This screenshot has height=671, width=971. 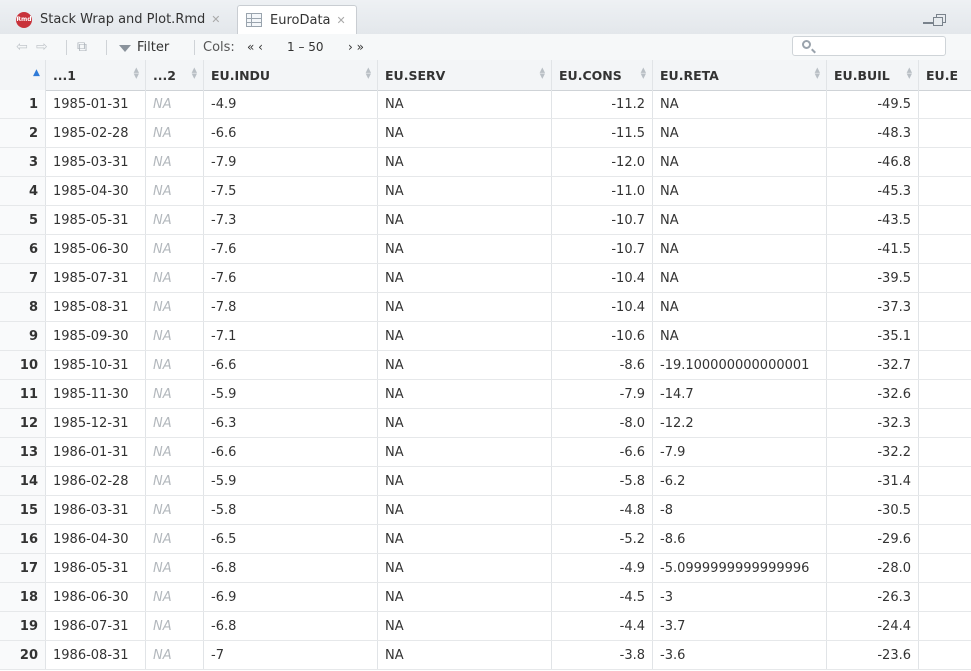 I want to click on row-index: 1, so click(x=23, y=104).